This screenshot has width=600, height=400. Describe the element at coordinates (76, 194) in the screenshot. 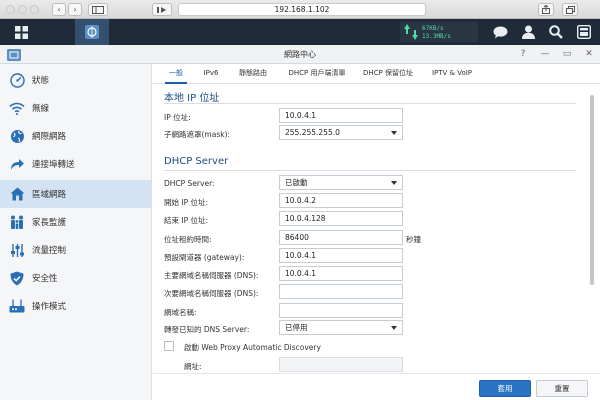

I see `sidebar-item-lan: 區域網路` at that location.